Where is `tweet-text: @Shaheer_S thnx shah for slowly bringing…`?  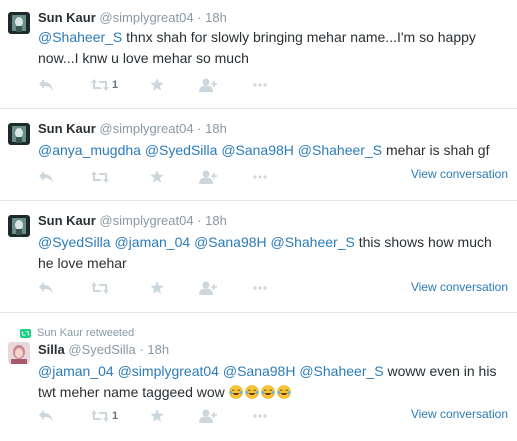 tweet-text: @Shaheer_S thnx shah for slowly bringing… is located at coordinates (273, 48).